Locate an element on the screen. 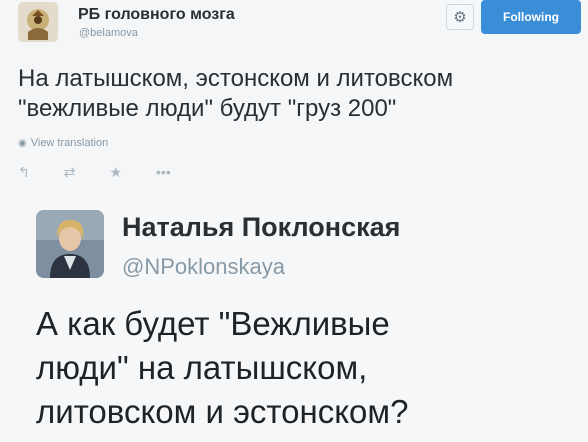 The height and width of the screenshot is (442, 588). author-handle: @belamova is located at coordinates (108, 33).